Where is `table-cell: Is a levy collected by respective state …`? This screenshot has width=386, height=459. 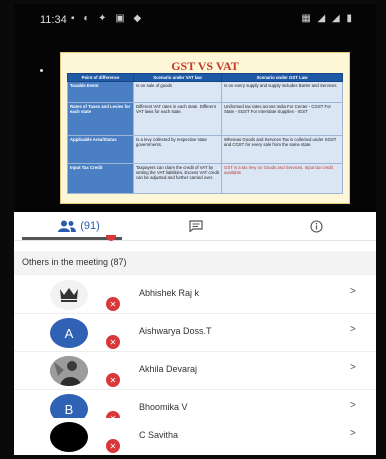
table-cell: Is a levy collected by respective state … is located at coordinates (177, 149).